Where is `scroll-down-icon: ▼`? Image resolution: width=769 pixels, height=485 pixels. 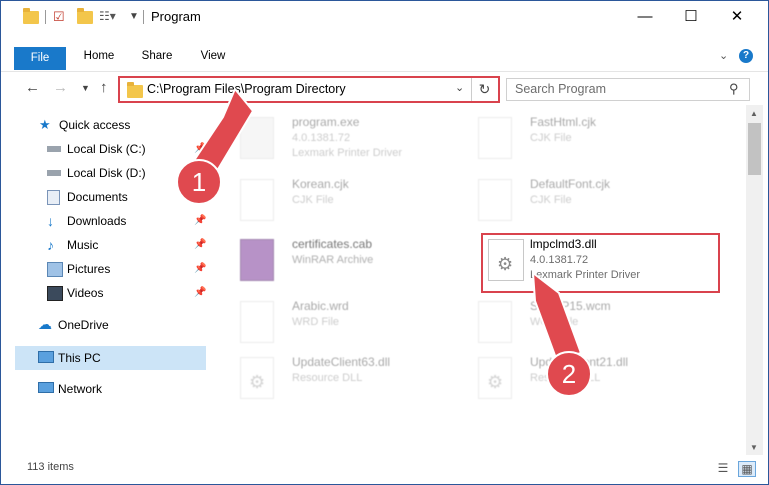 scroll-down-icon: ▼ is located at coordinates (754, 447).